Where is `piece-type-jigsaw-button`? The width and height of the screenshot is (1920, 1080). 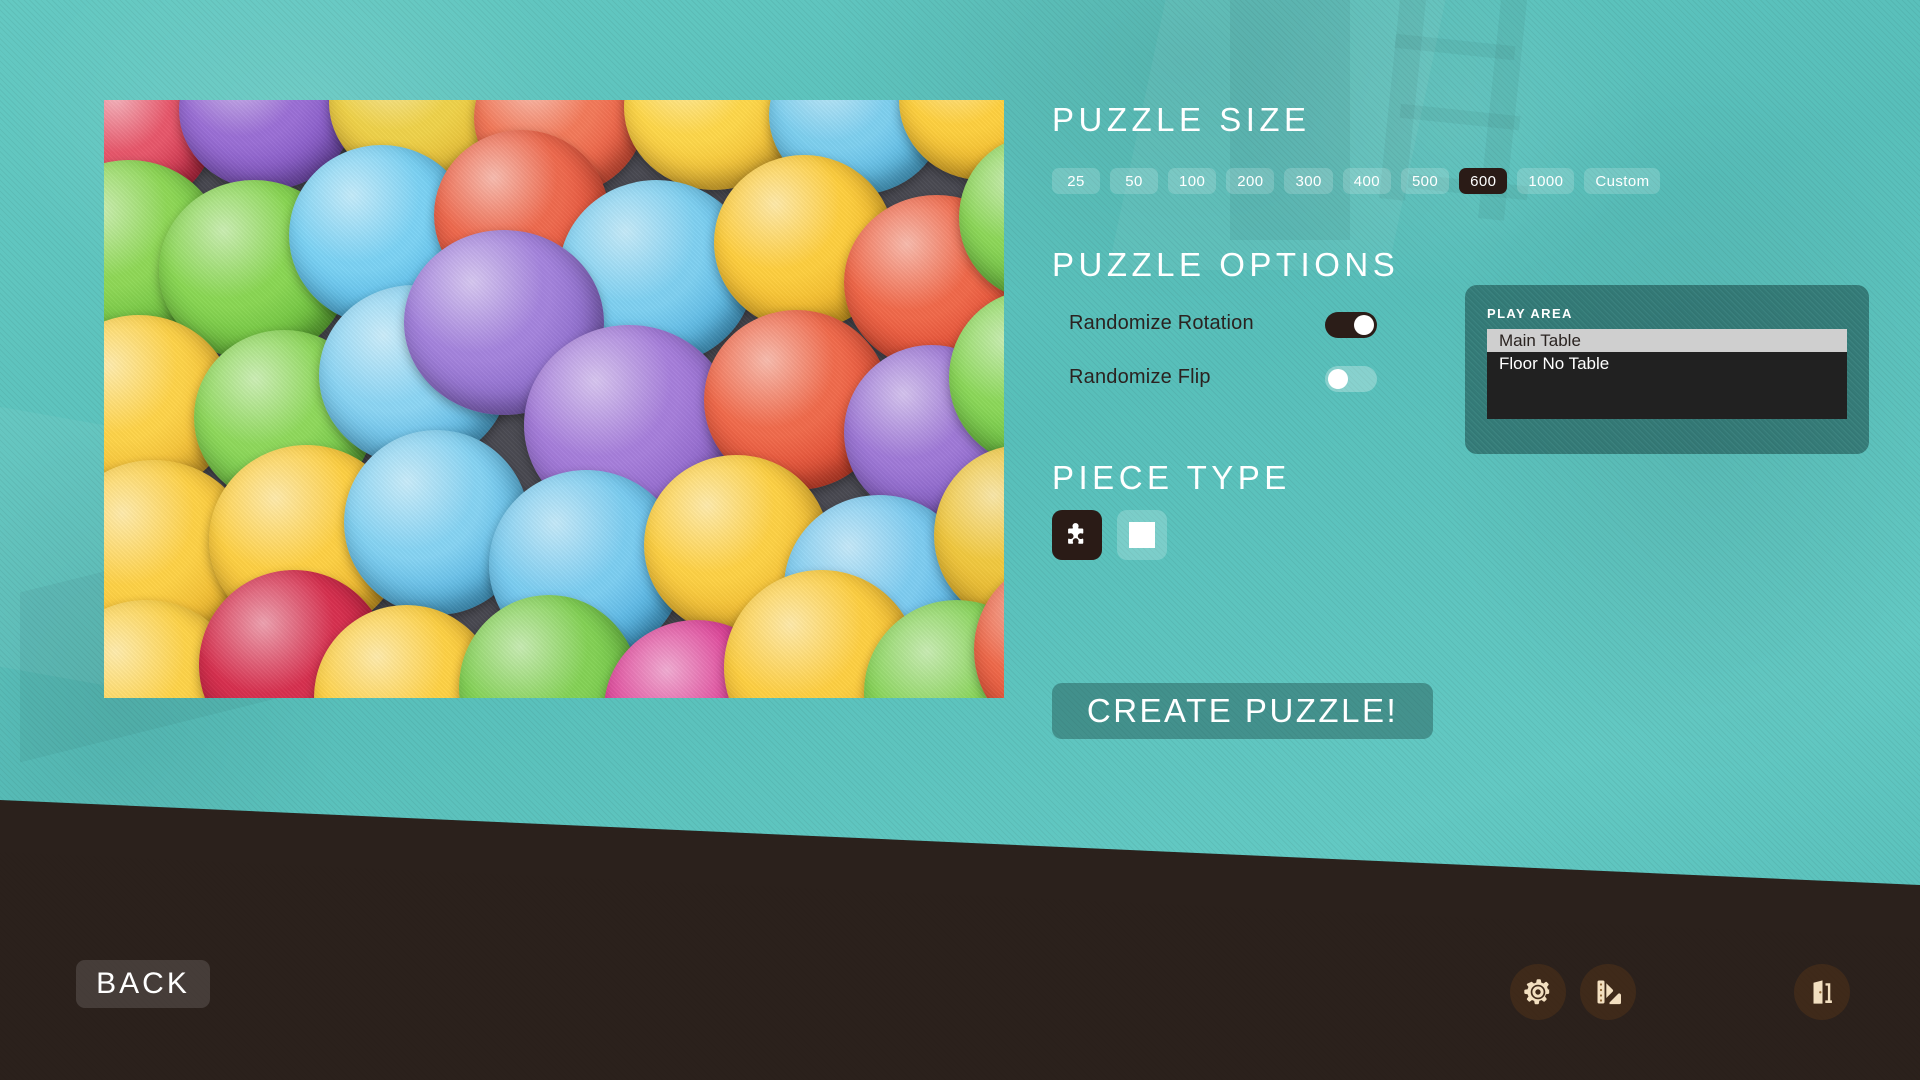 piece-type-jigsaw-button is located at coordinates (1077, 535).